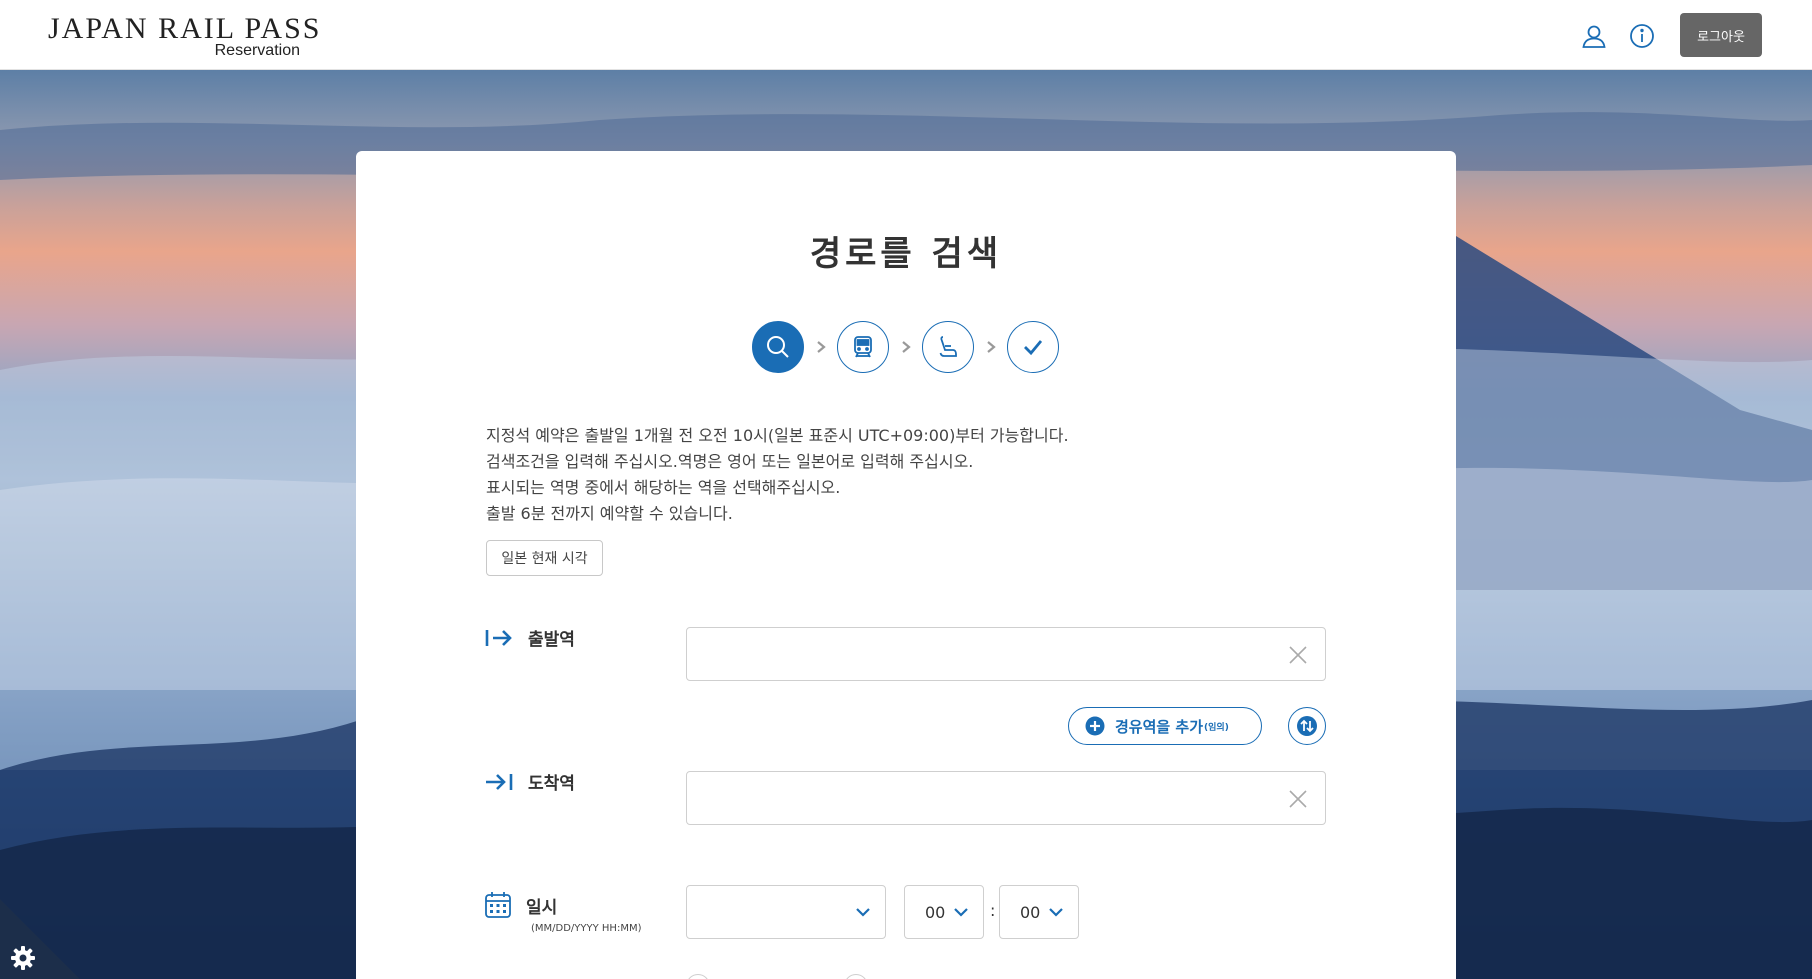 The width and height of the screenshot is (1812, 979). I want to click on minute-select: 00, so click(1039, 912).